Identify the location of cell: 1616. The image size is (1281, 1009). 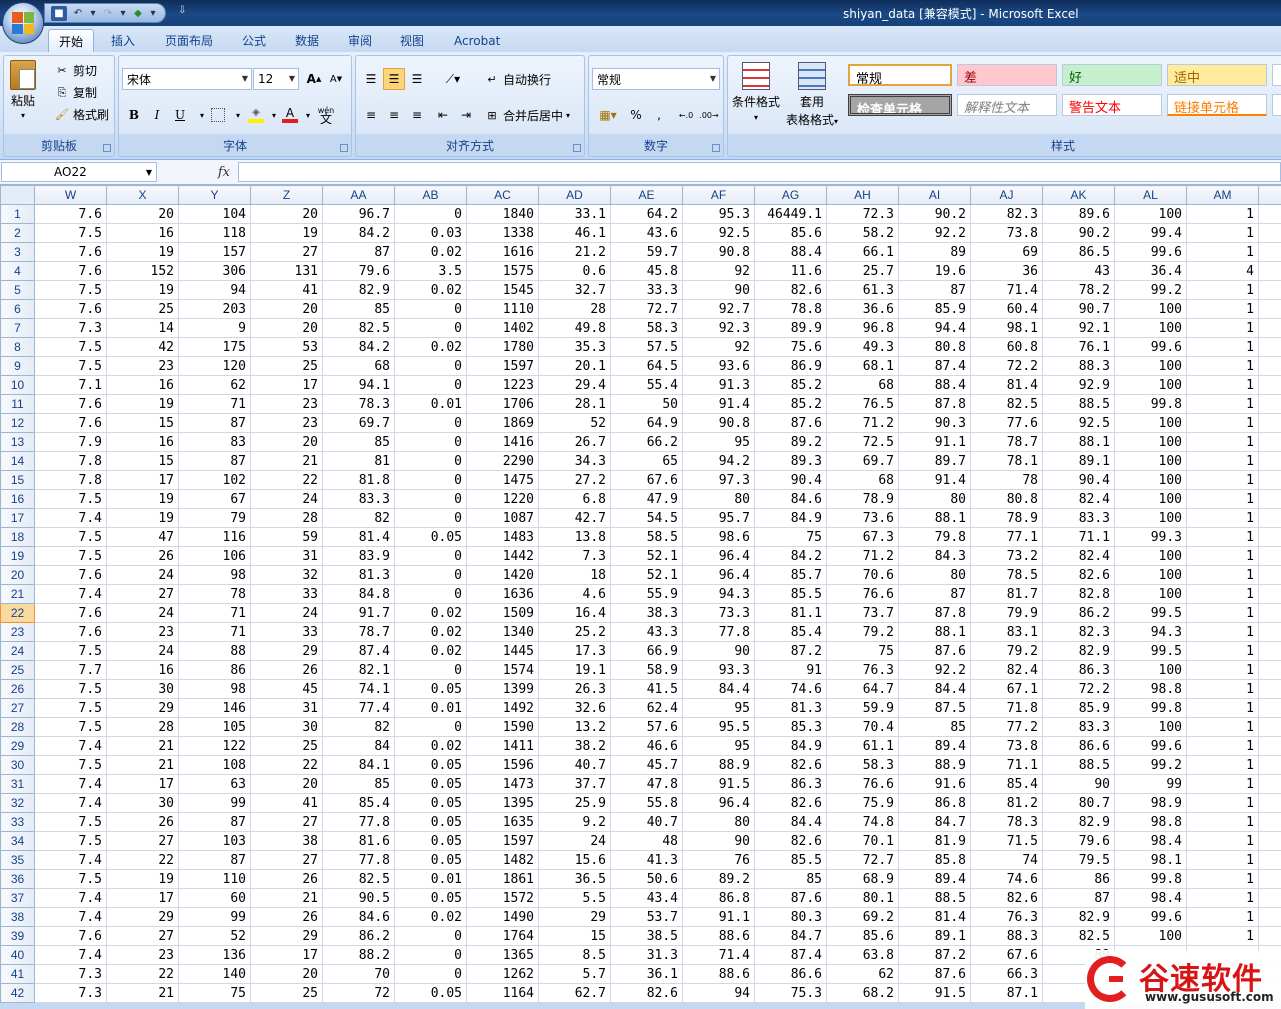
(502, 252).